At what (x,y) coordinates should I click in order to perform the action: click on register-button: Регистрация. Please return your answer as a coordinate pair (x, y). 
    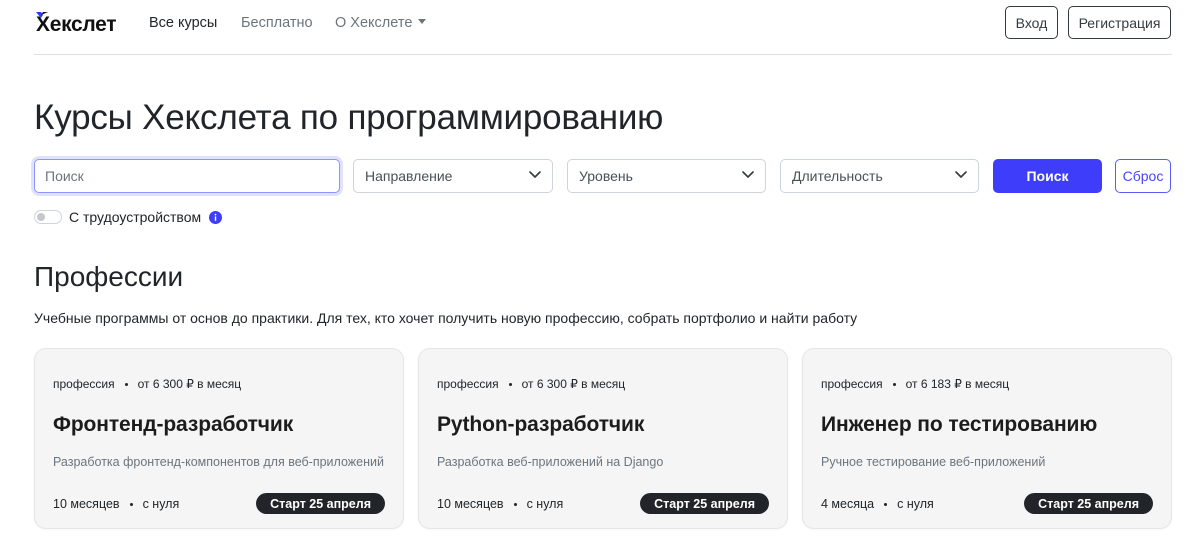
    Looking at the image, I should click on (1119, 22).